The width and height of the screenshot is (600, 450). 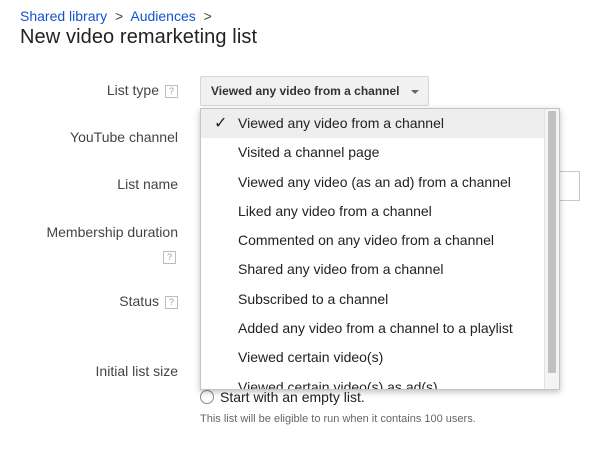 What do you see at coordinates (338, 383) in the screenshot?
I see `dropdown-option-label: Viewed certain video(s) as ad(s)` at bounding box center [338, 383].